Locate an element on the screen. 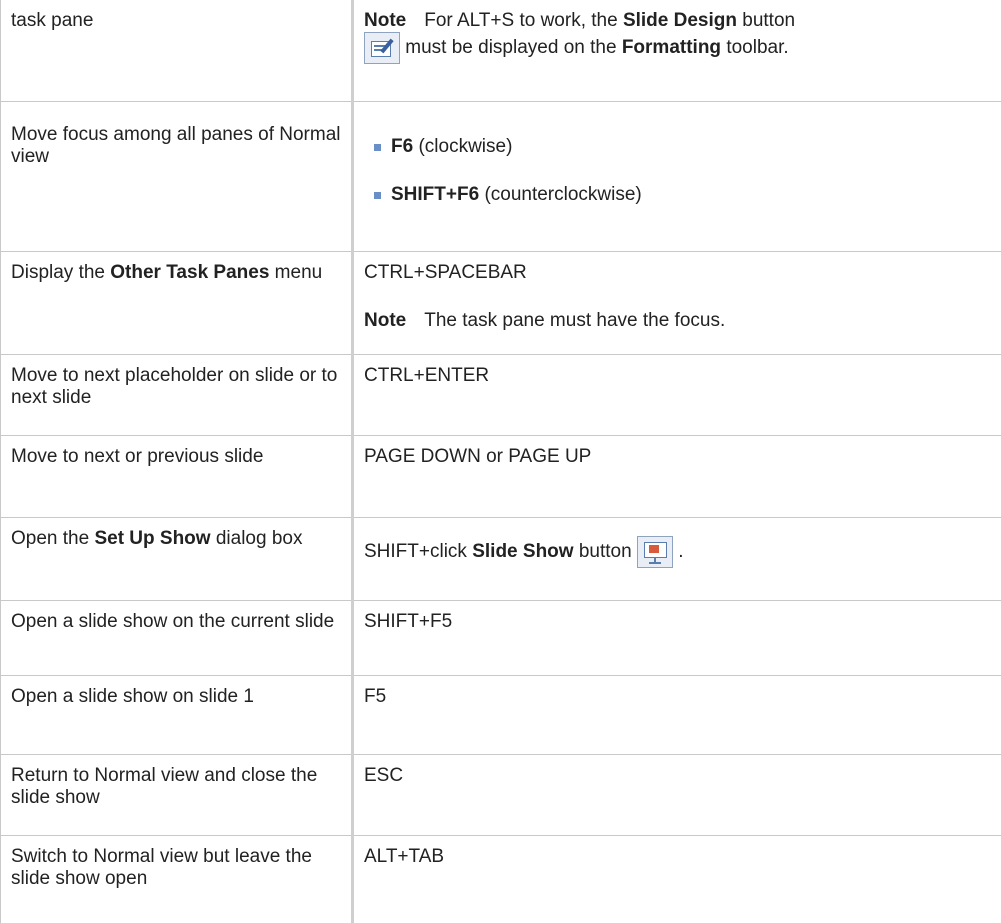 This screenshot has height=923, width=1001. shortcut-key: SHIFT+F6 is located at coordinates (435, 194).